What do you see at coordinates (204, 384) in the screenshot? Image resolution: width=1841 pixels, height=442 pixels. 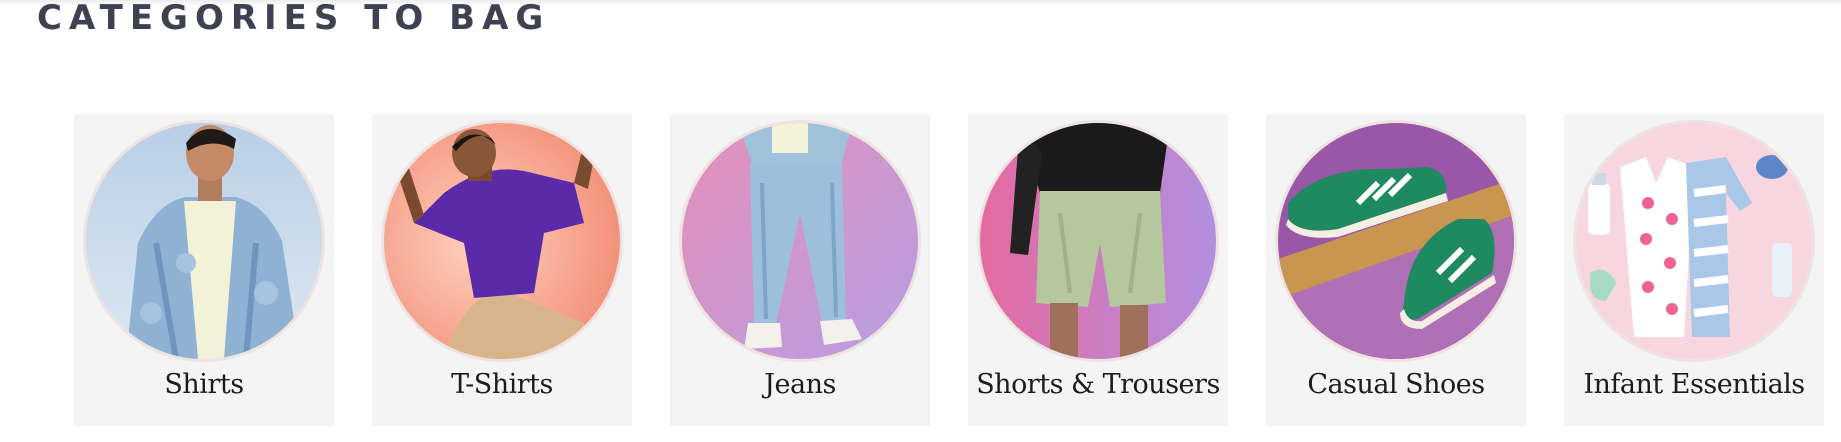 I see `category-label: Shirts` at bounding box center [204, 384].